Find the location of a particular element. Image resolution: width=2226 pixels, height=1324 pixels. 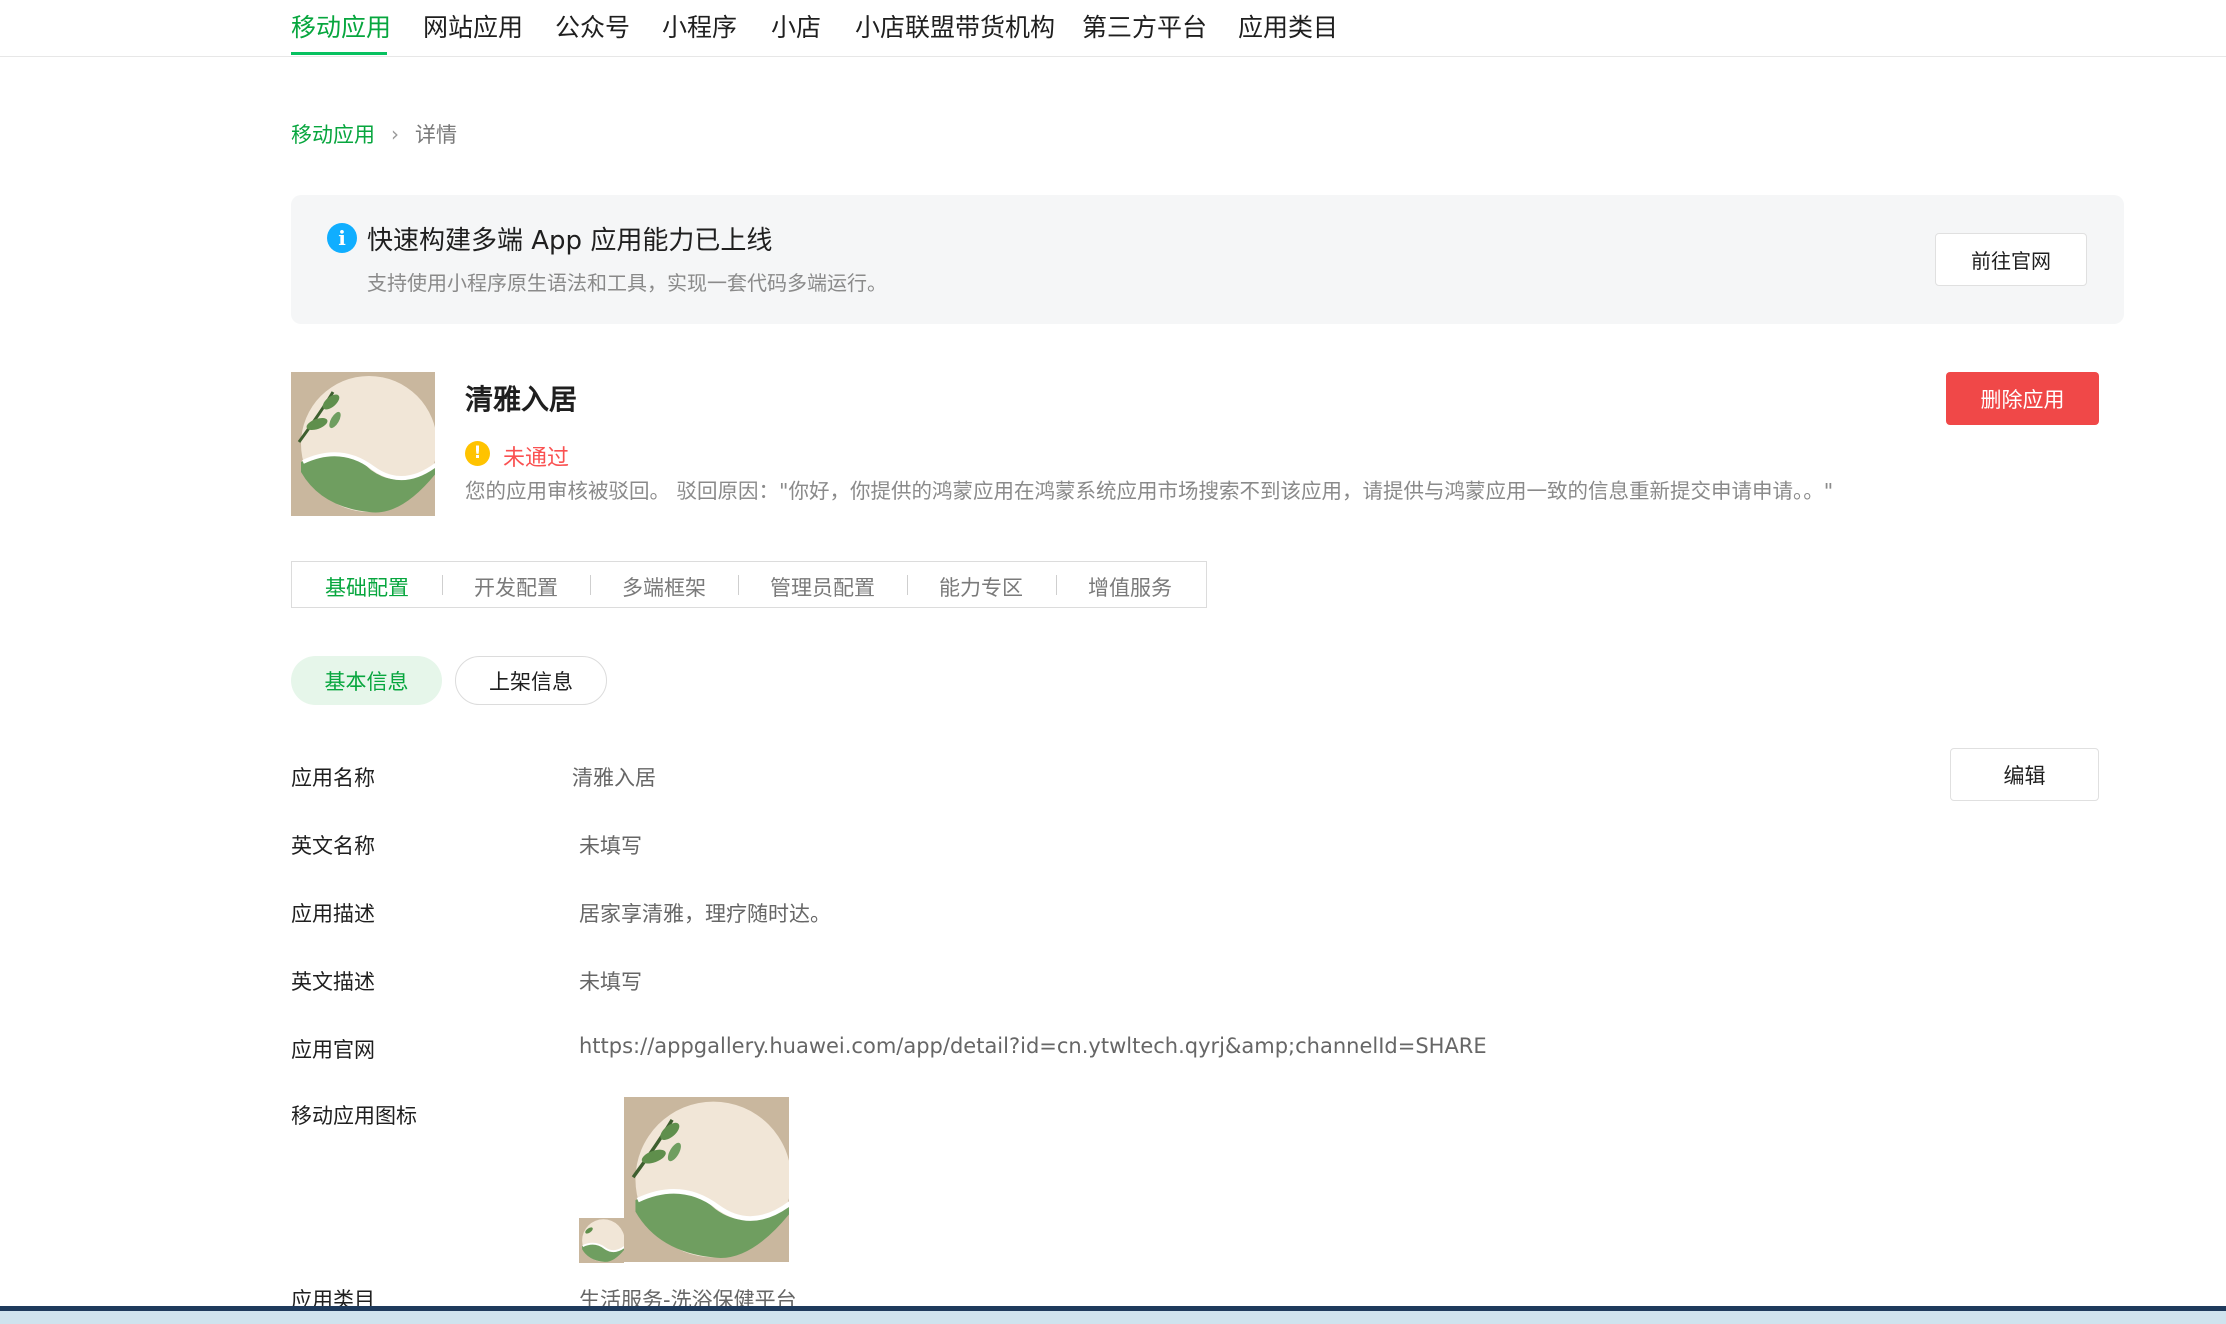

nav-tab-third-party: 第三方平台 is located at coordinates (1144, 26).